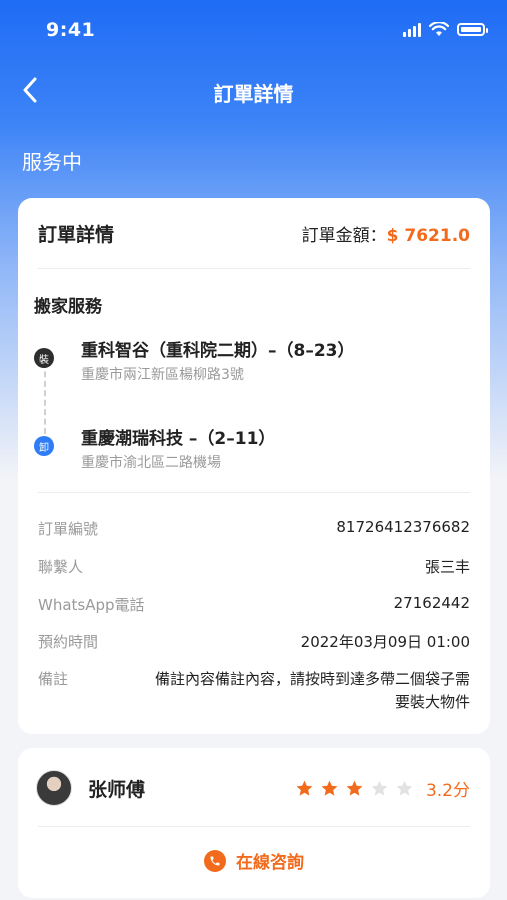 This screenshot has height=900, width=507. Describe the element at coordinates (45, 398) in the screenshot. I see `route-line` at that location.